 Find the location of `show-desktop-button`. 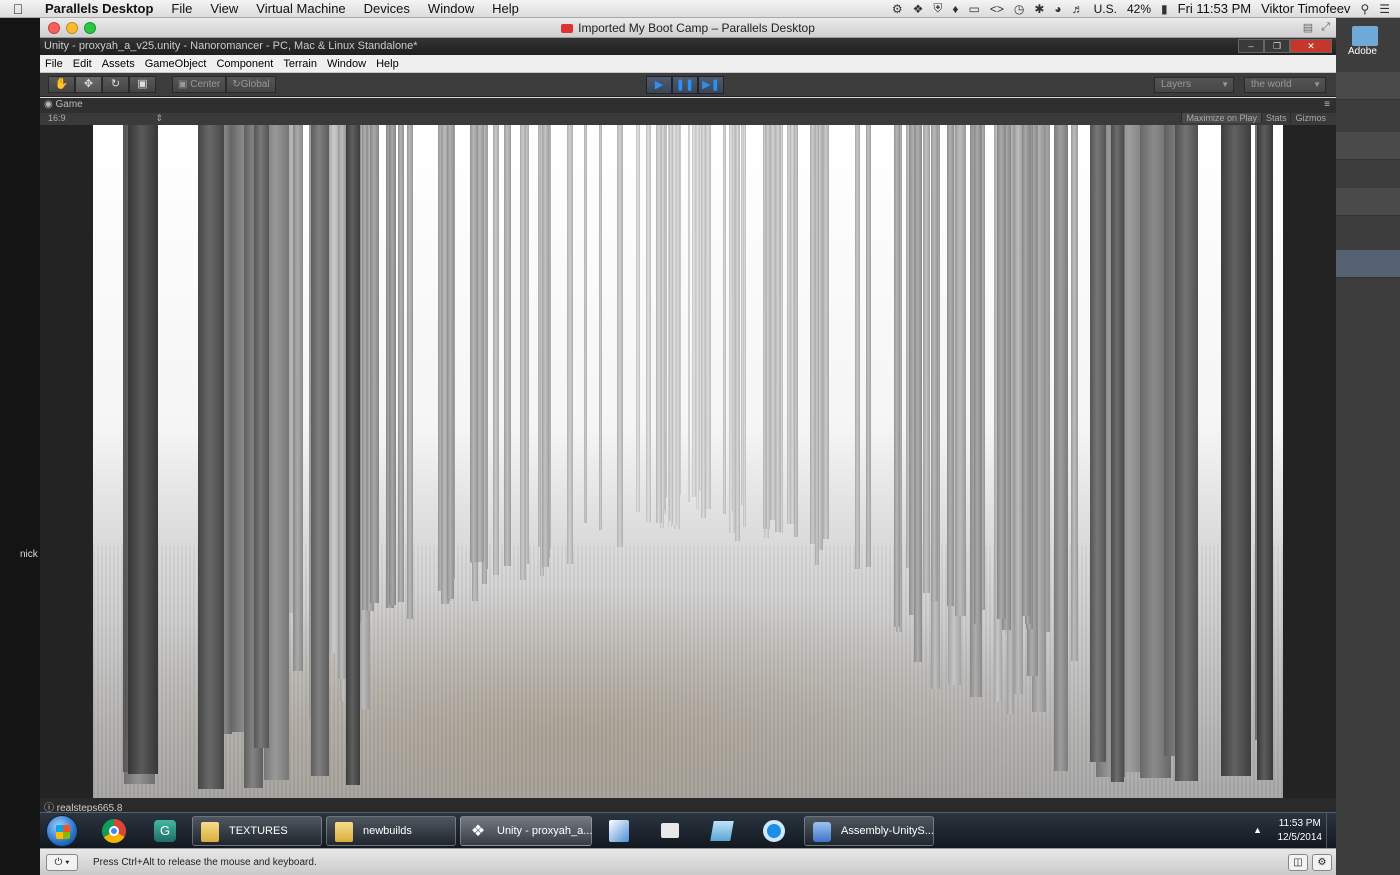

show-desktop-button is located at coordinates (1331, 831).